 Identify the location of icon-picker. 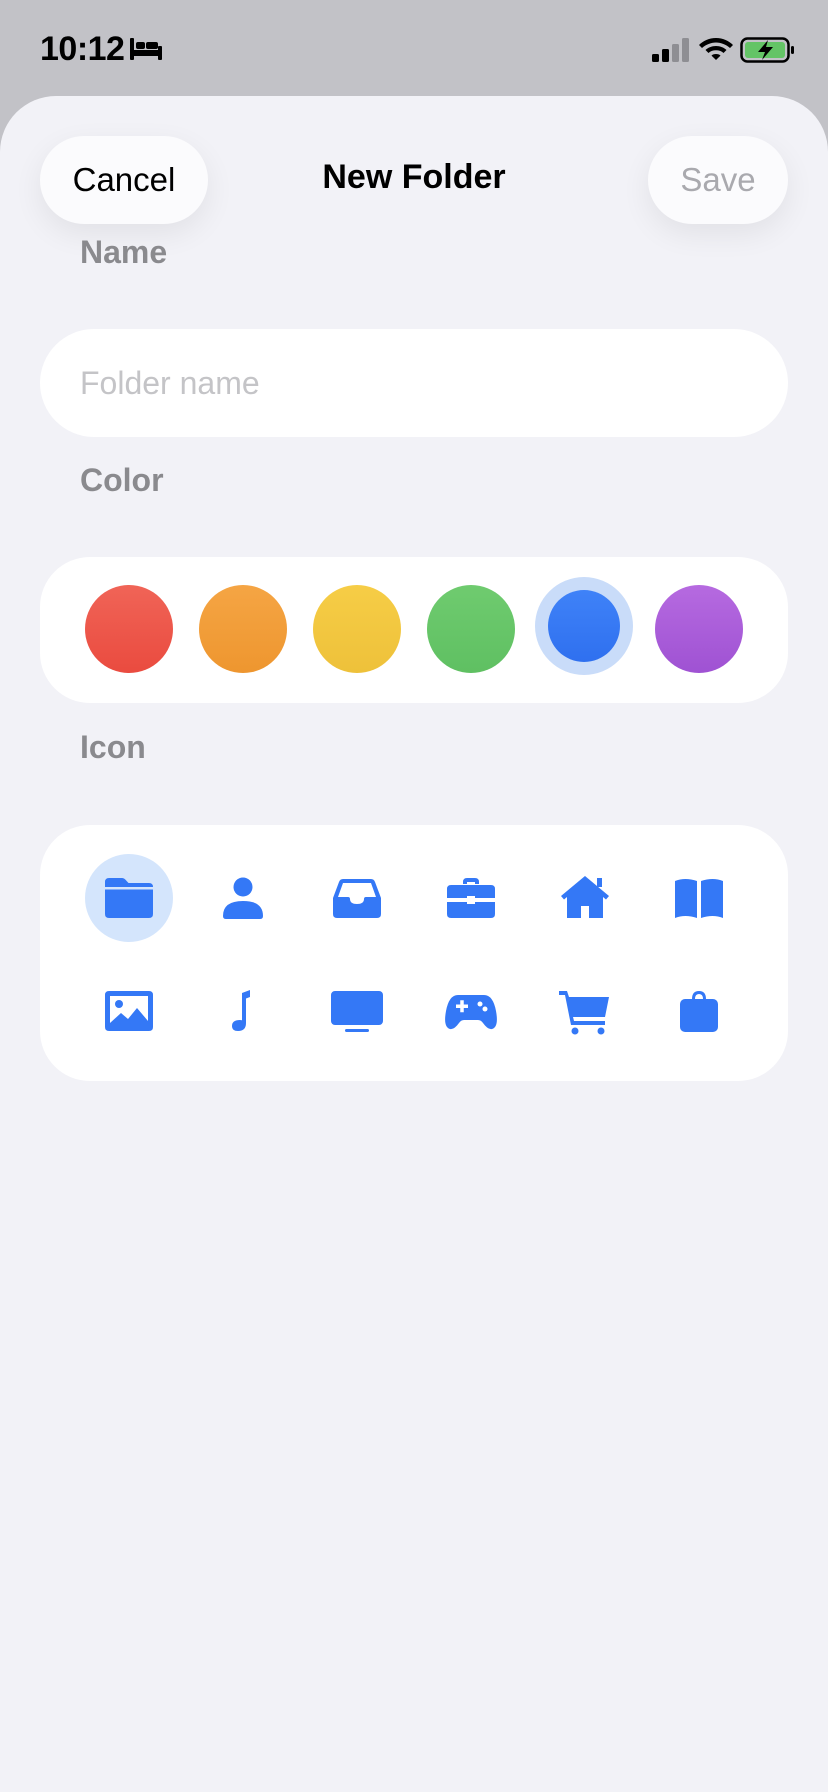
(414, 953).